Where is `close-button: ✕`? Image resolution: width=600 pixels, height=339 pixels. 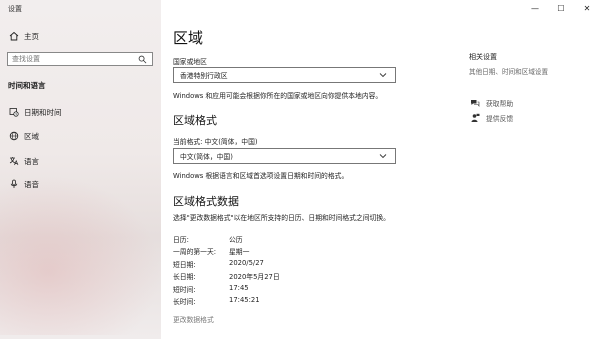
close-button: ✕ is located at coordinates (587, 8).